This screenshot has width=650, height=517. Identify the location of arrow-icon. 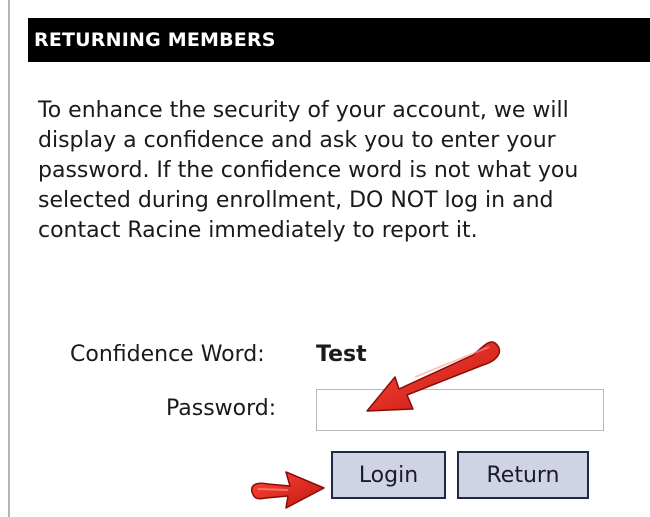
(287, 490).